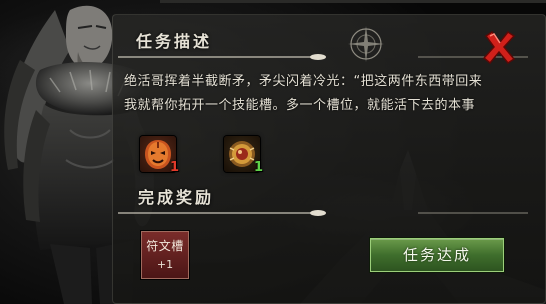  Describe the element at coordinates (437, 255) in the screenshot. I see `complete-quest-button: 任务达成` at that location.